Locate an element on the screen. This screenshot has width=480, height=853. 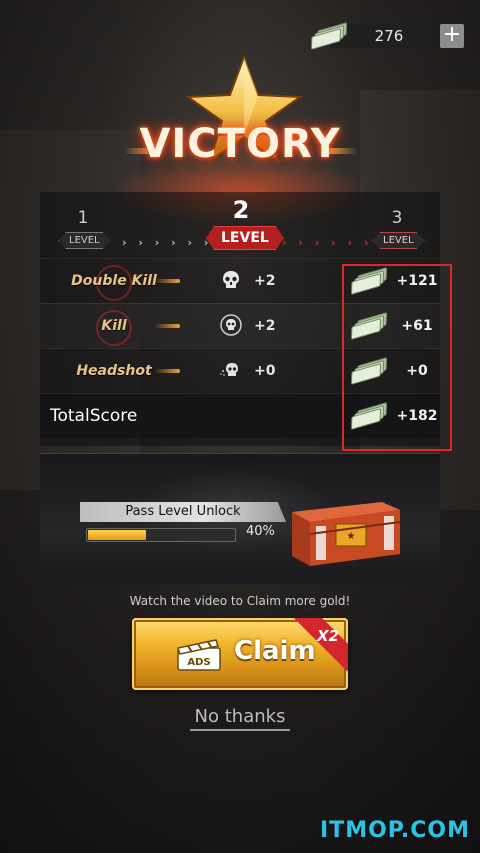
level-current: 2 LEVEL is located at coordinates (241, 223).